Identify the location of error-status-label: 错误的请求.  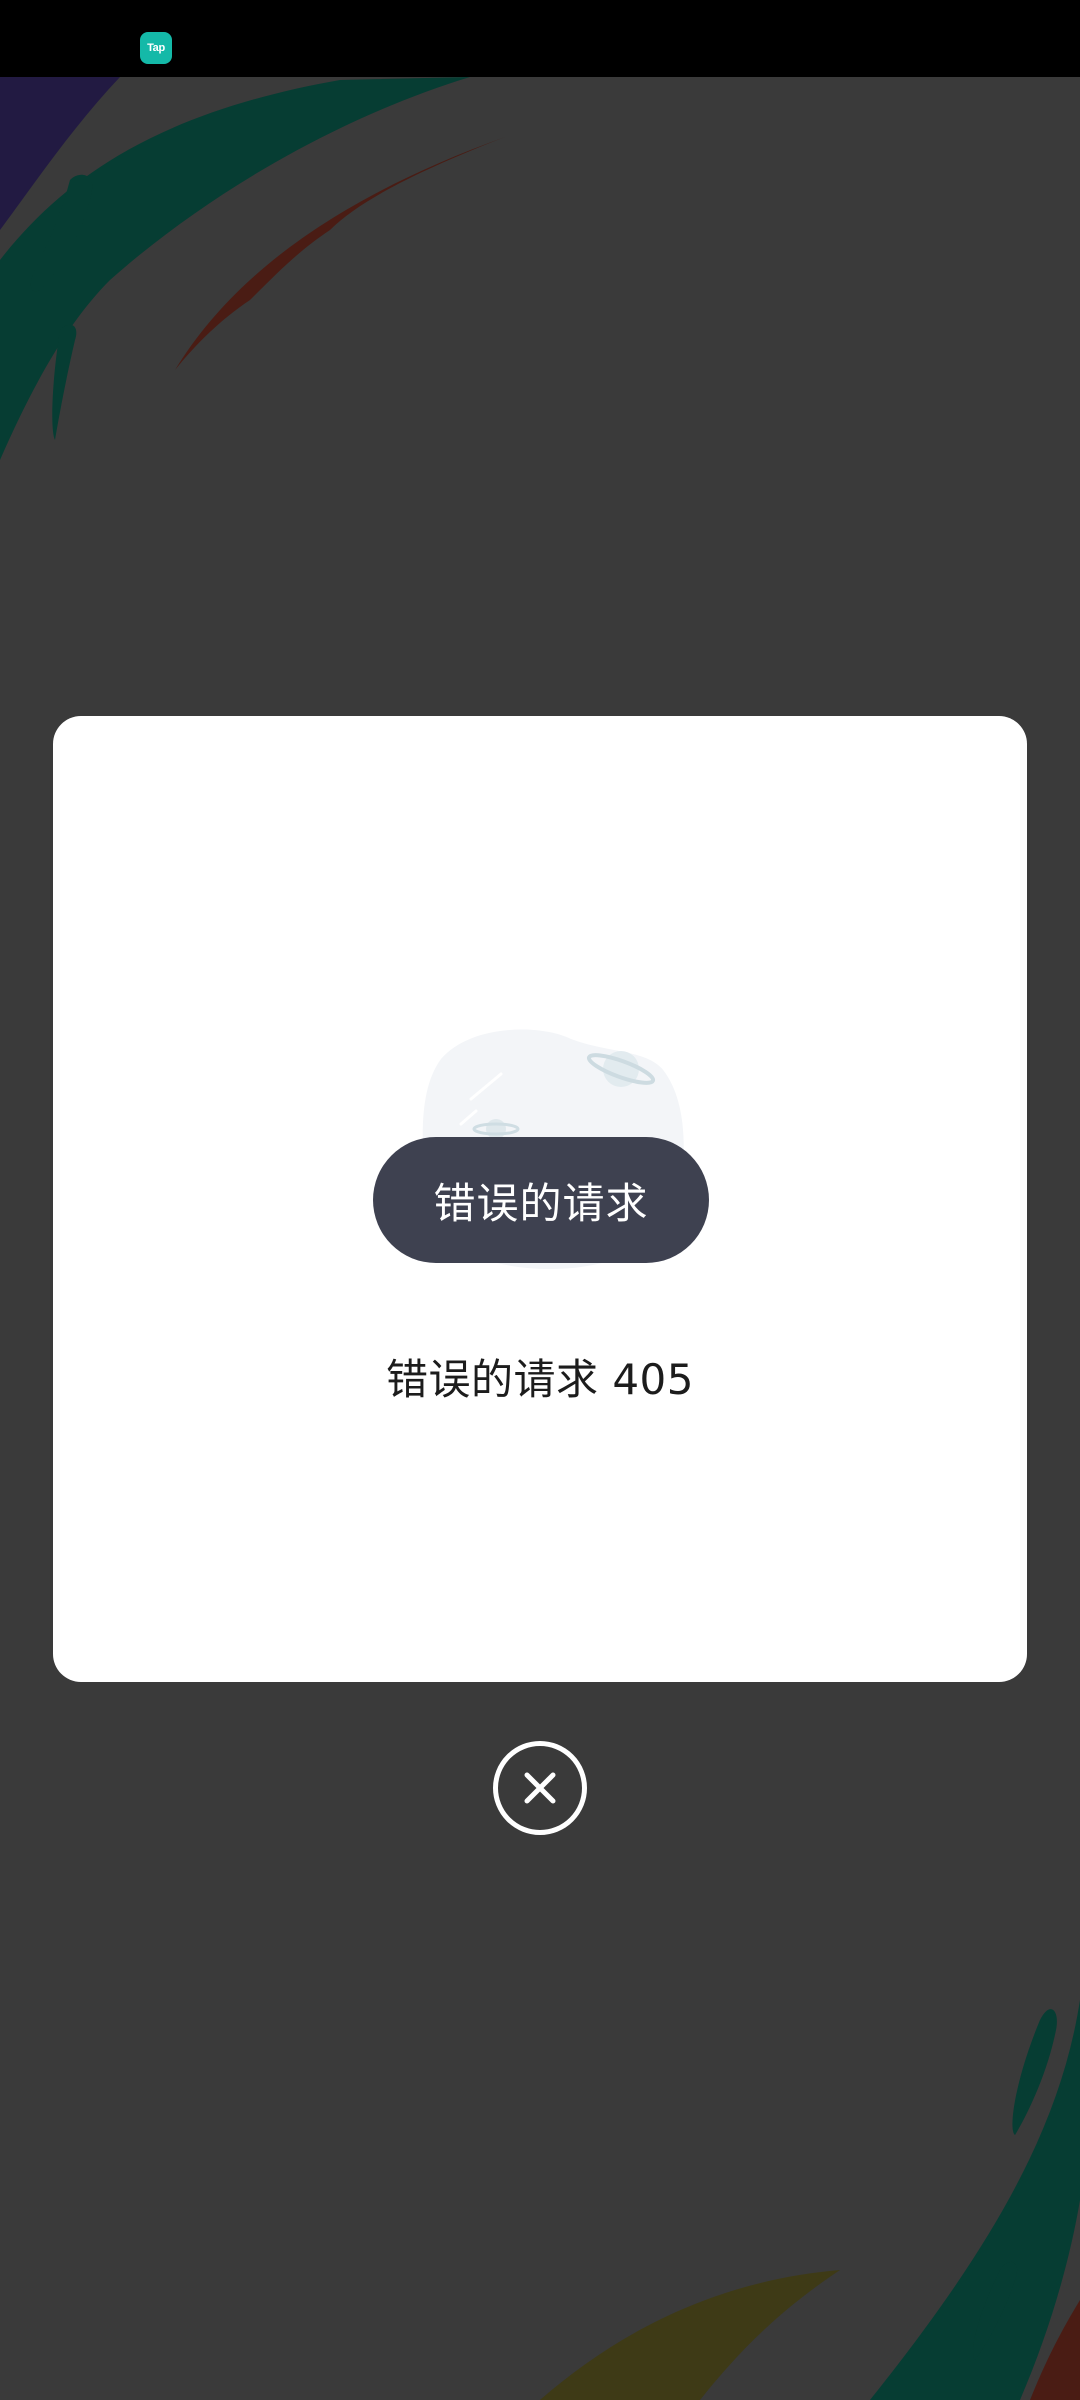
(541, 1203).